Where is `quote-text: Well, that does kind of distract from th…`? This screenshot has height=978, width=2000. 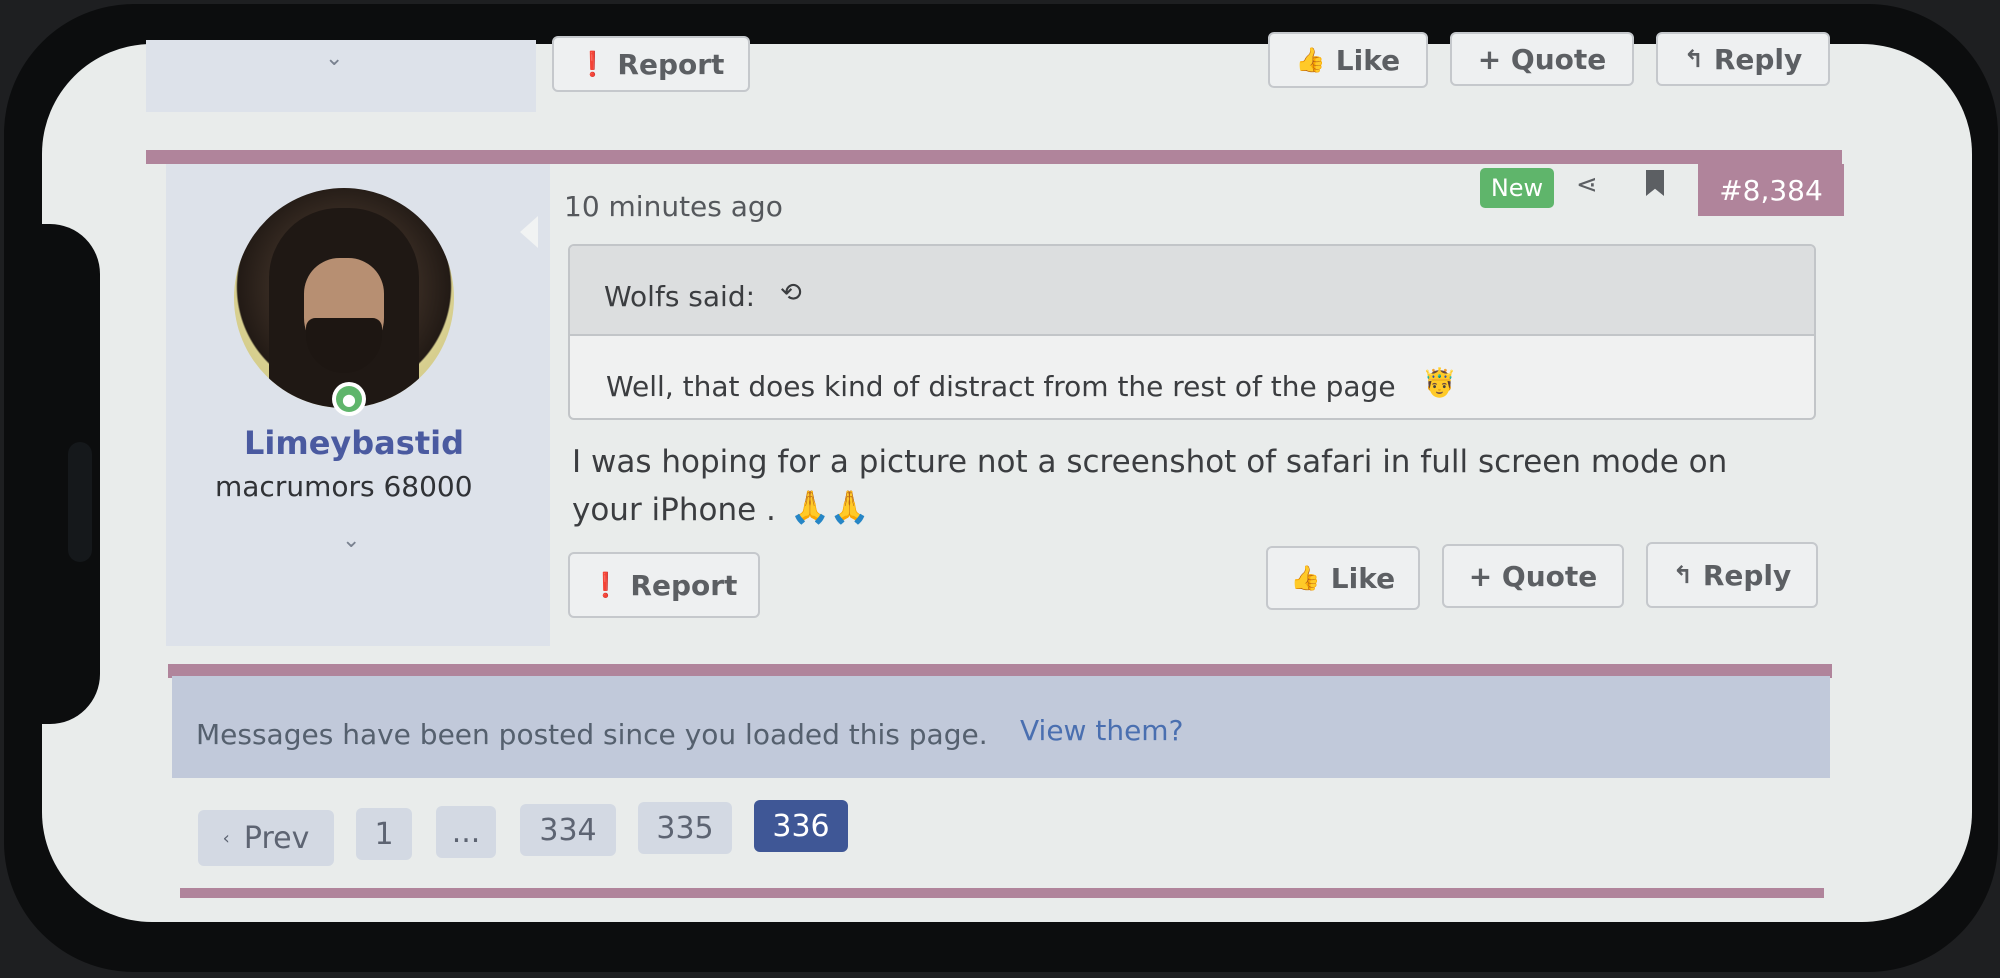
quote-text: Well, that does kind of distract from th… is located at coordinates (1001, 386).